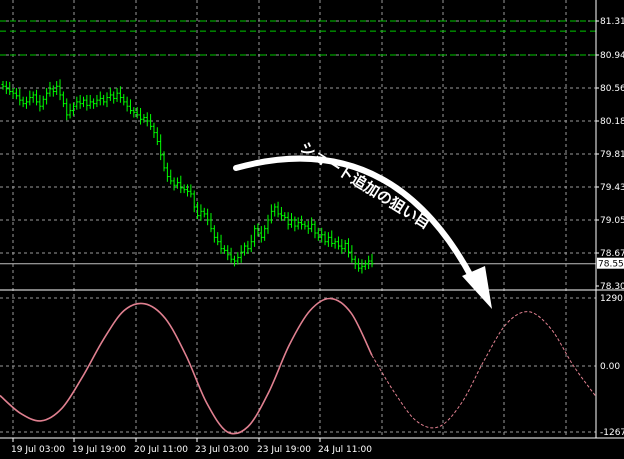  What do you see at coordinates (284, 450) in the screenshot?
I see `x-tick-label: 23 Jul 19:00` at bounding box center [284, 450].